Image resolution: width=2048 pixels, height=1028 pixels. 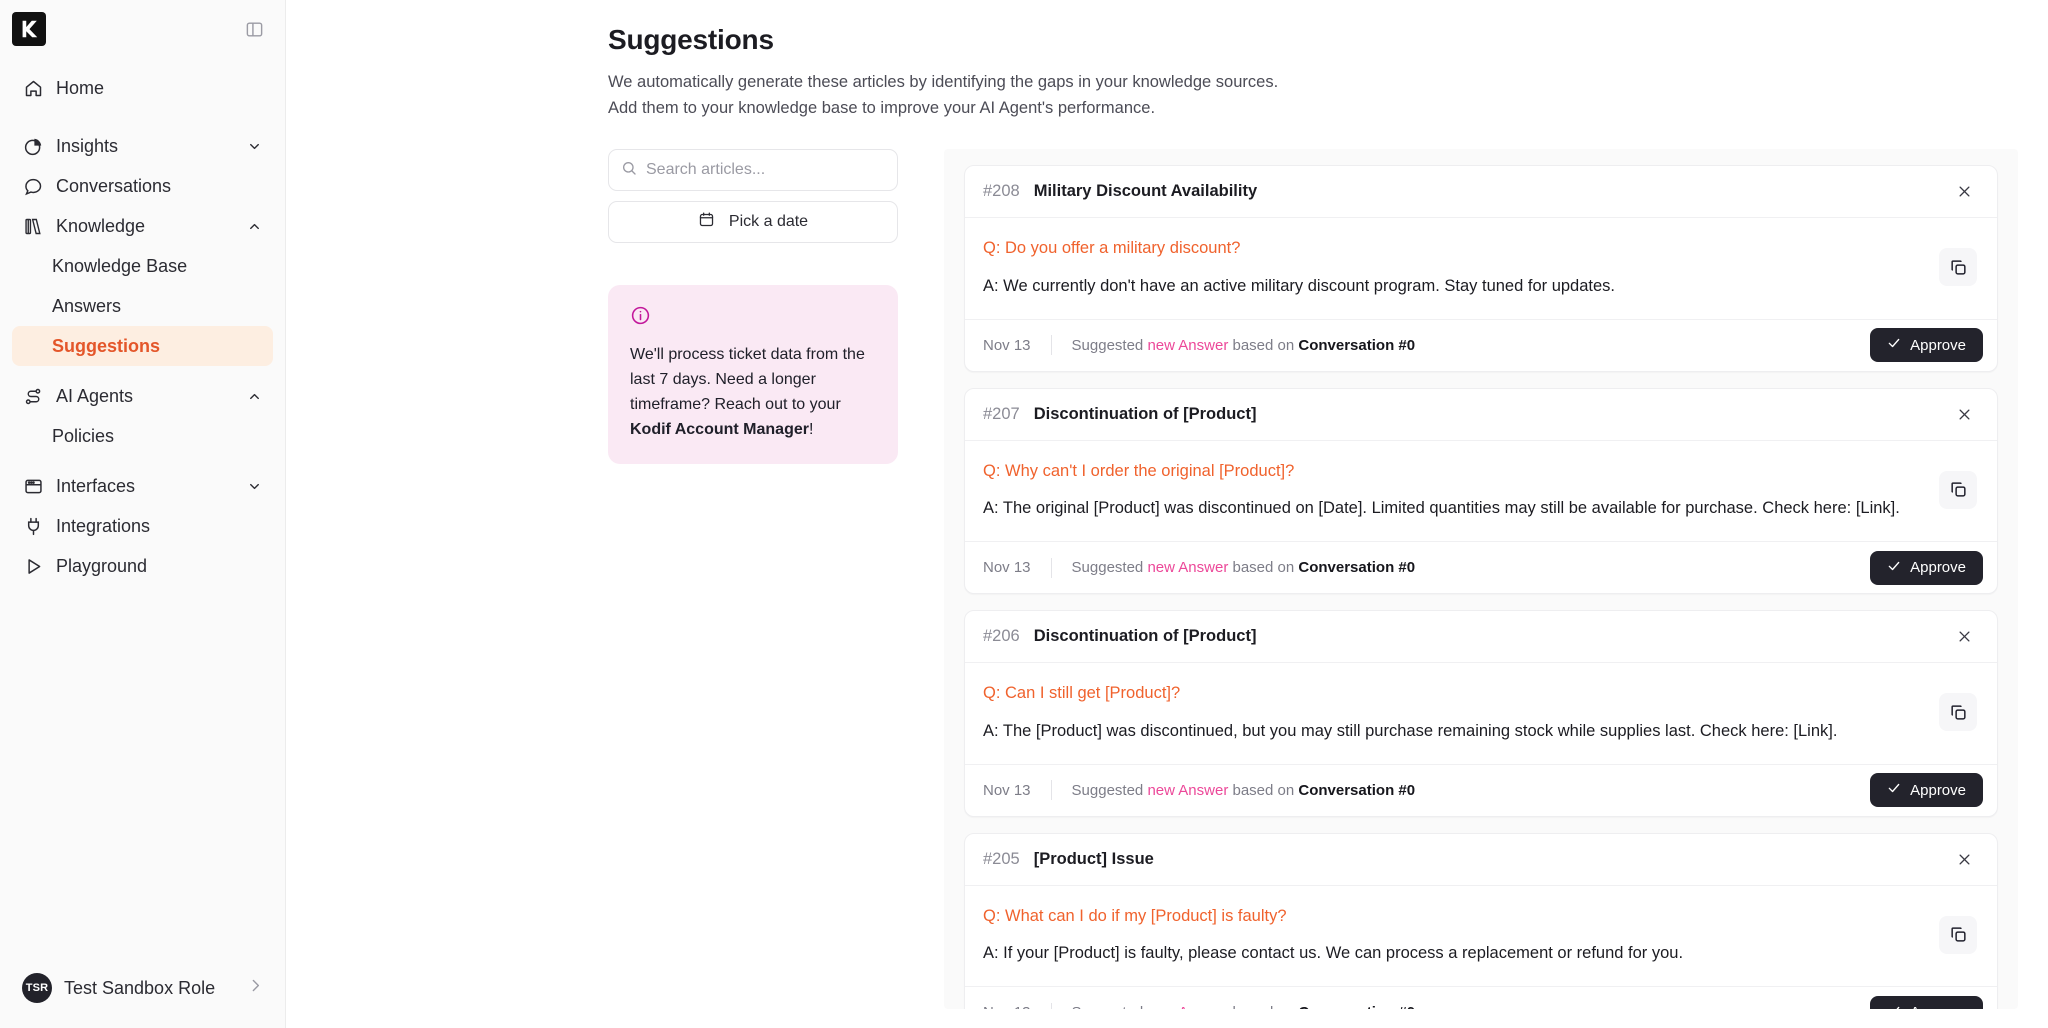 I want to click on pie-chart-icon, so click(x=33, y=146).